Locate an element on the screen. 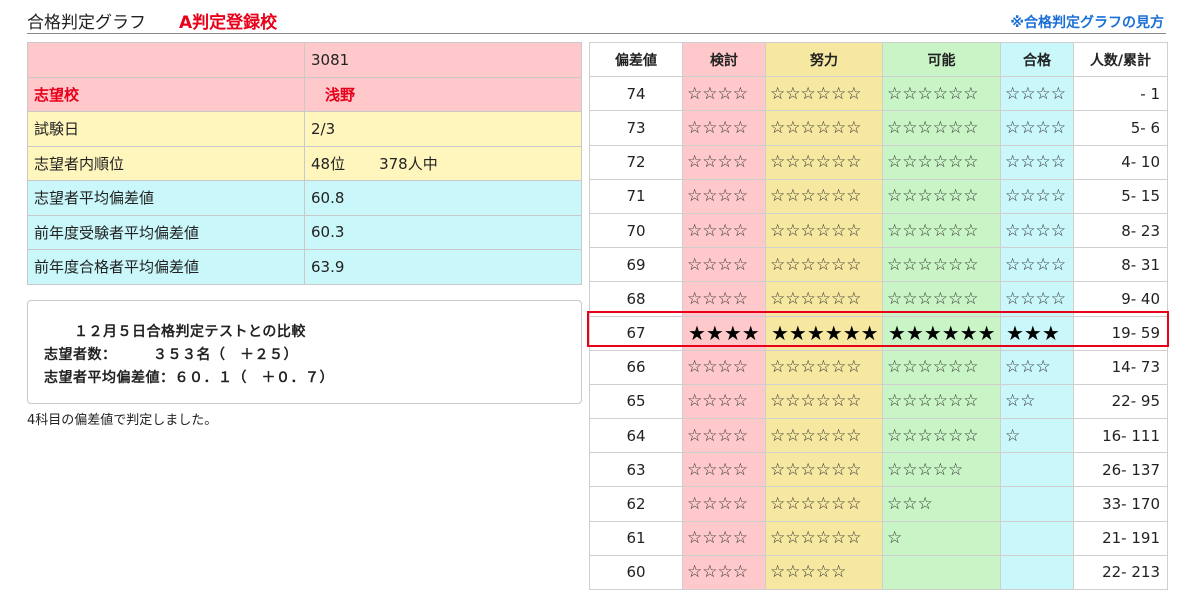 Image resolution: width=1200 pixels, height=599 pixels. count-cell: 5- 15 is located at coordinates (1120, 196).